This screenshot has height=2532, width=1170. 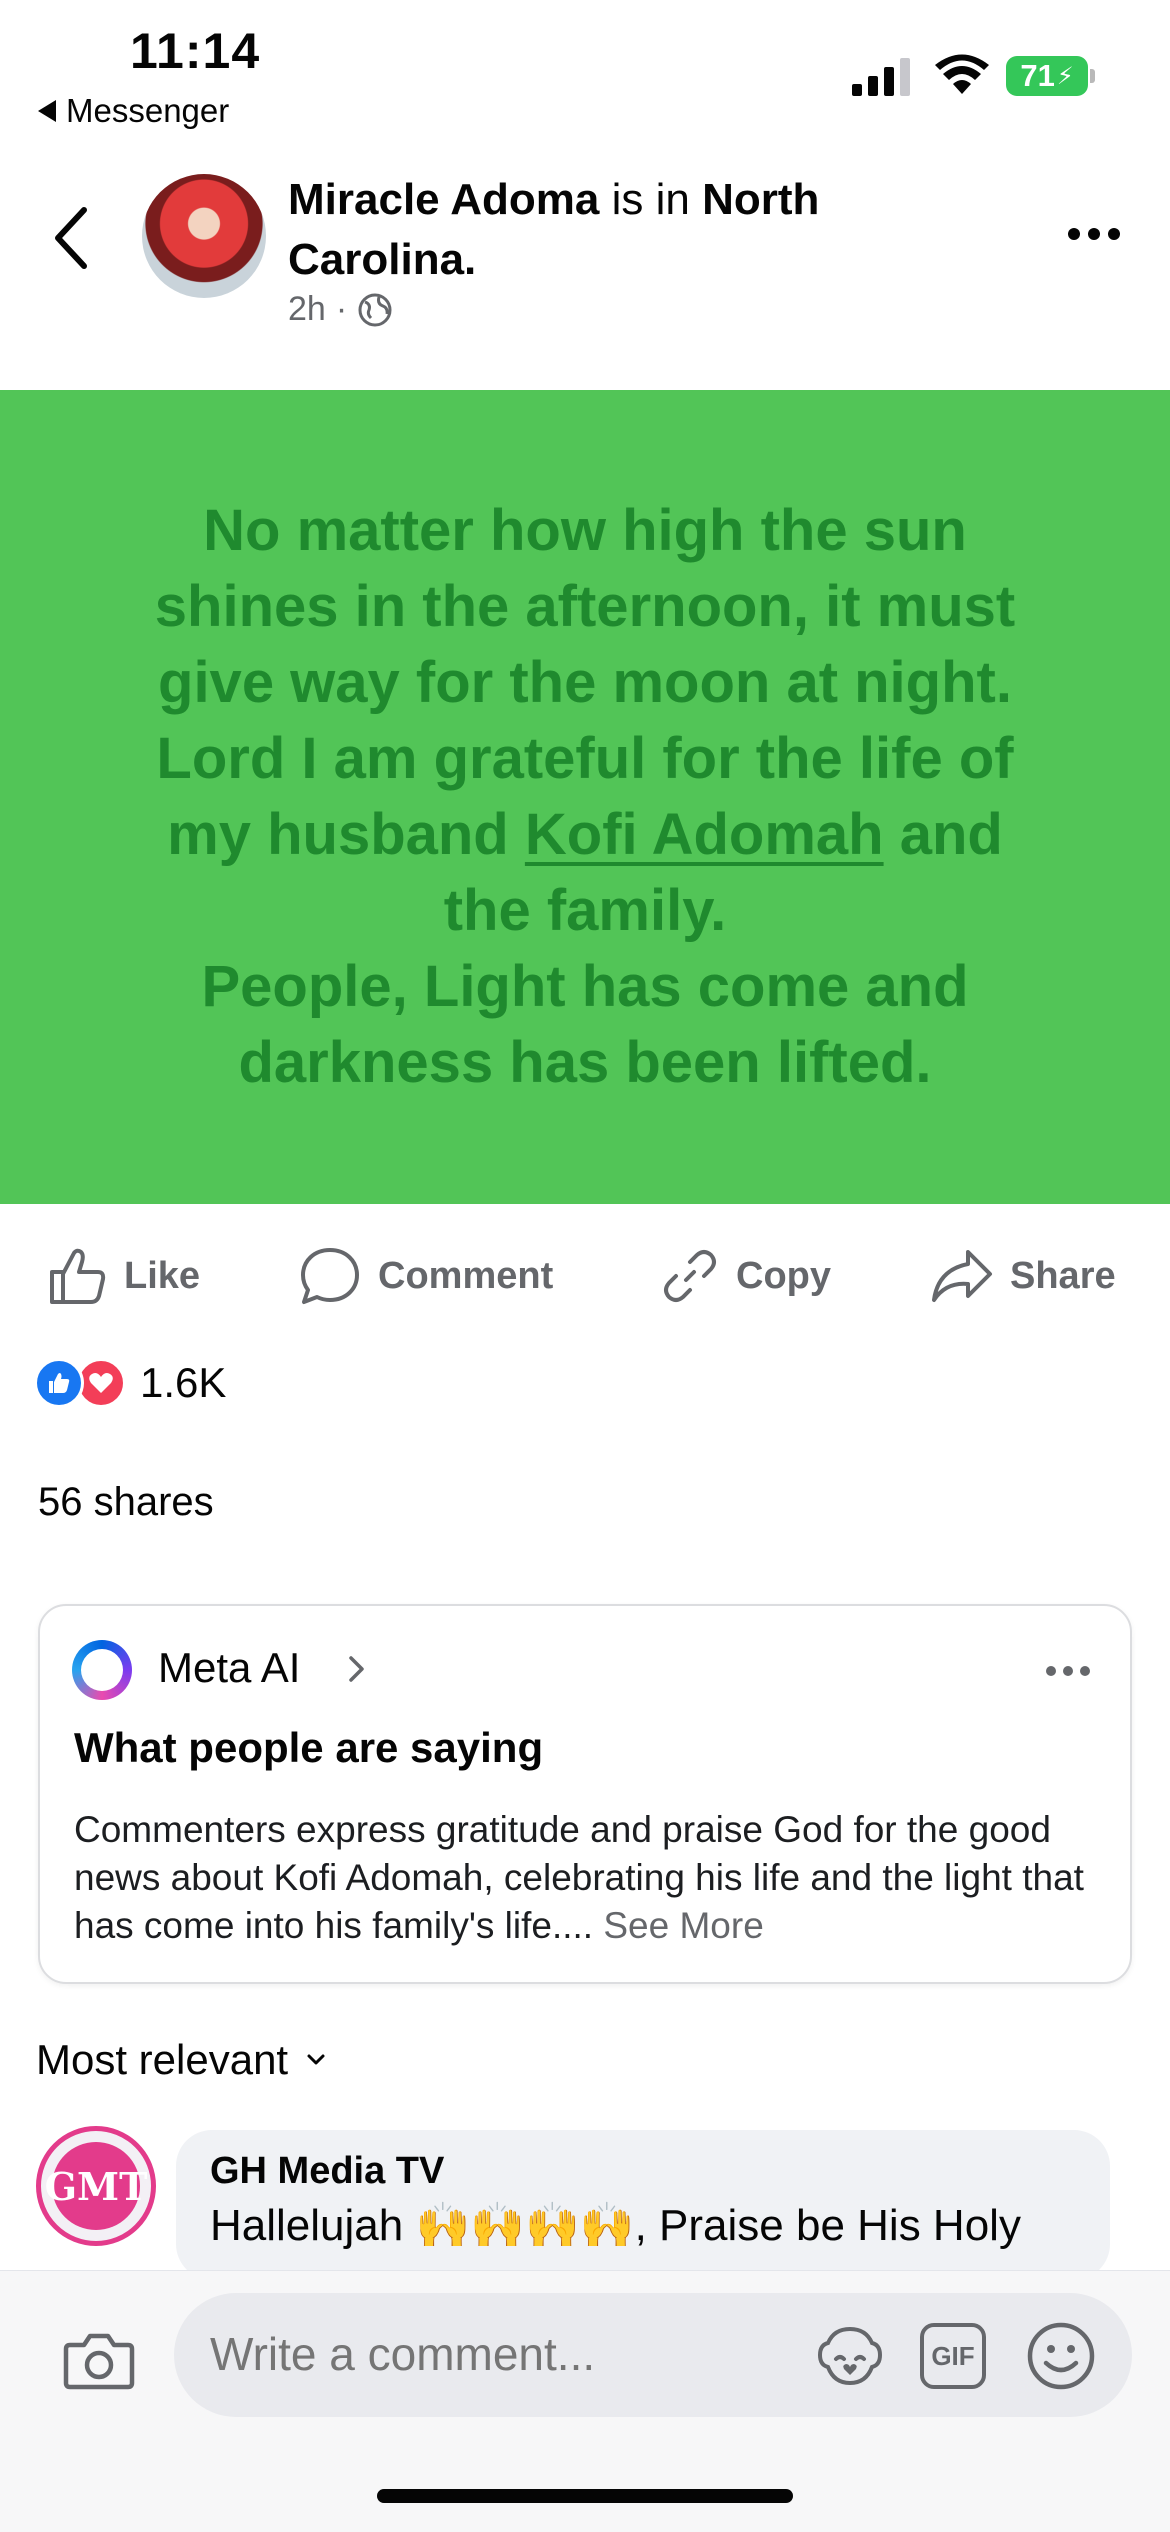 What do you see at coordinates (316, 2059) in the screenshot?
I see `chevron-down-icon` at bounding box center [316, 2059].